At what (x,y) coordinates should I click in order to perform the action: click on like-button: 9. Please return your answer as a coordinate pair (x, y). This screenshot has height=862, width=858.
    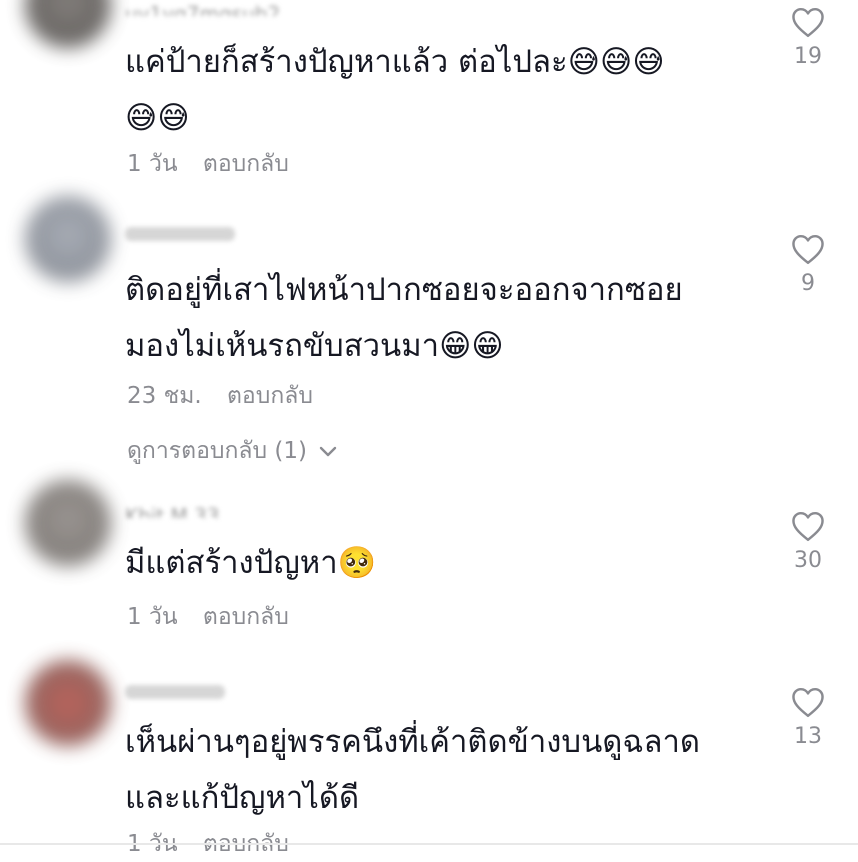
    Looking at the image, I should click on (808, 264).